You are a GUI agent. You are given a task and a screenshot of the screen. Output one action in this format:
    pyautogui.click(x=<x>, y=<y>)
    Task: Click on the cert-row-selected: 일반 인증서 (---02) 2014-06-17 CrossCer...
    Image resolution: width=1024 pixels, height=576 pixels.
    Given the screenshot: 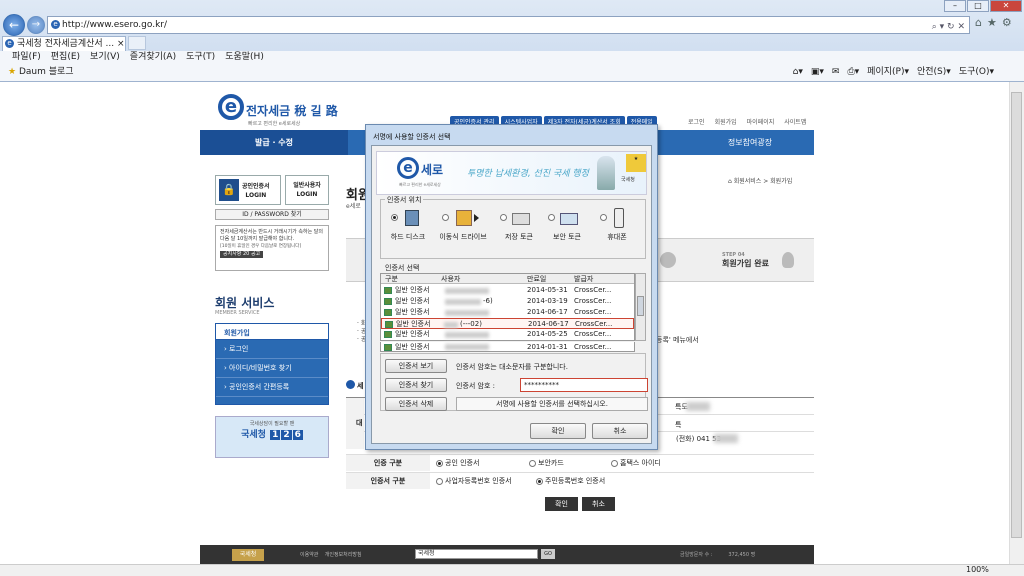 What is the action you would take?
    pyautogui.click(x=507, y=323)
    